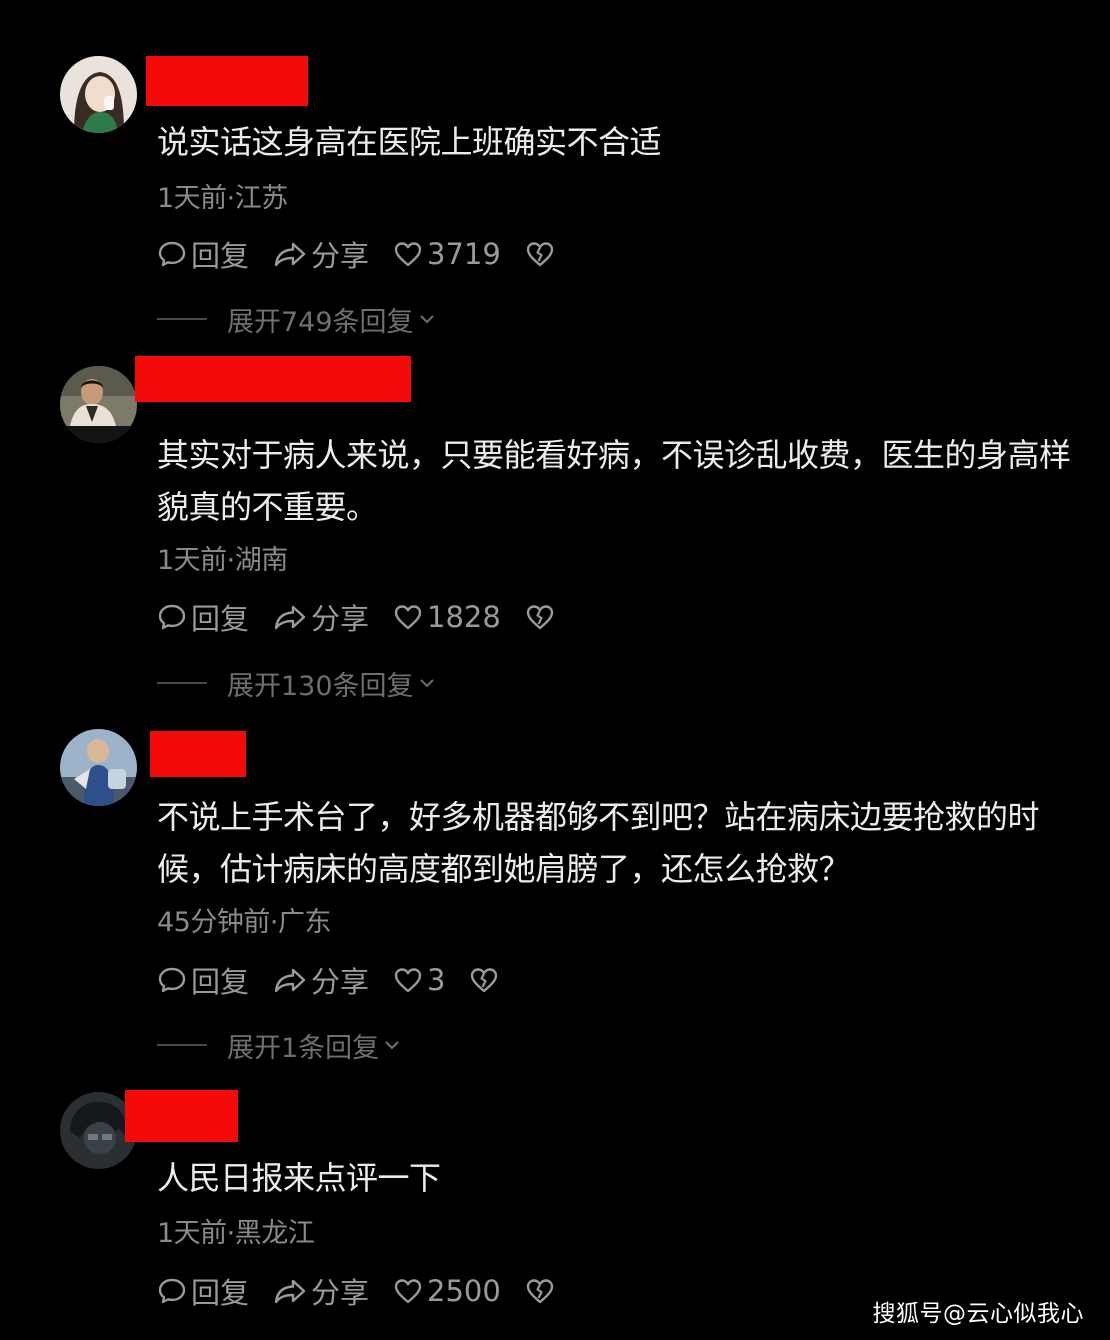 This screenshot has height=1340, width=1110. Describe the element at coordinates (236, 1233) in the screenshot. I see `comment-meta: 1天前·黑龙江` at that location.